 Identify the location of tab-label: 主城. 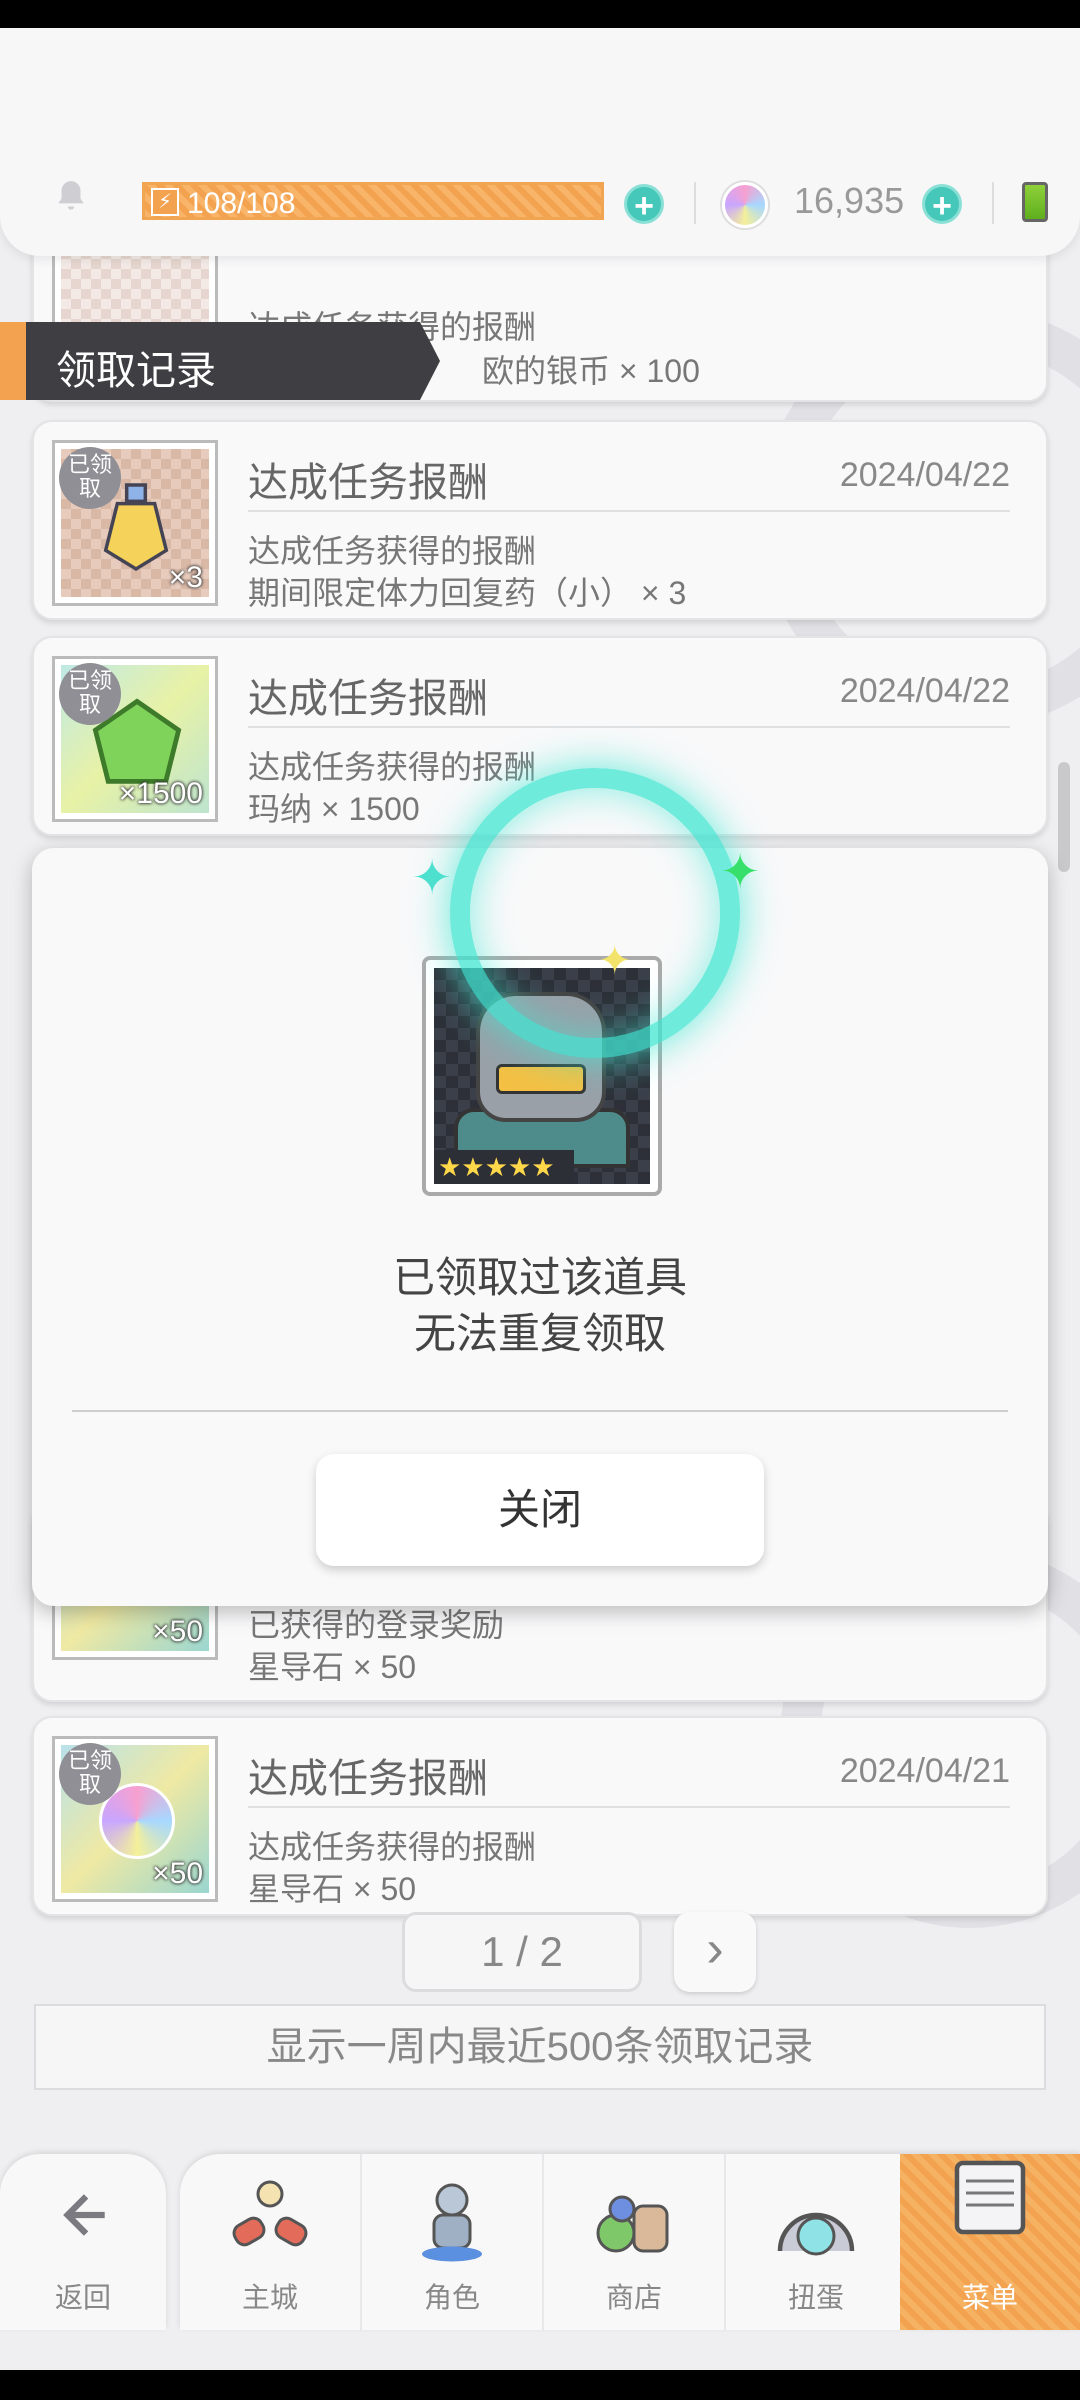
(269, 2297).